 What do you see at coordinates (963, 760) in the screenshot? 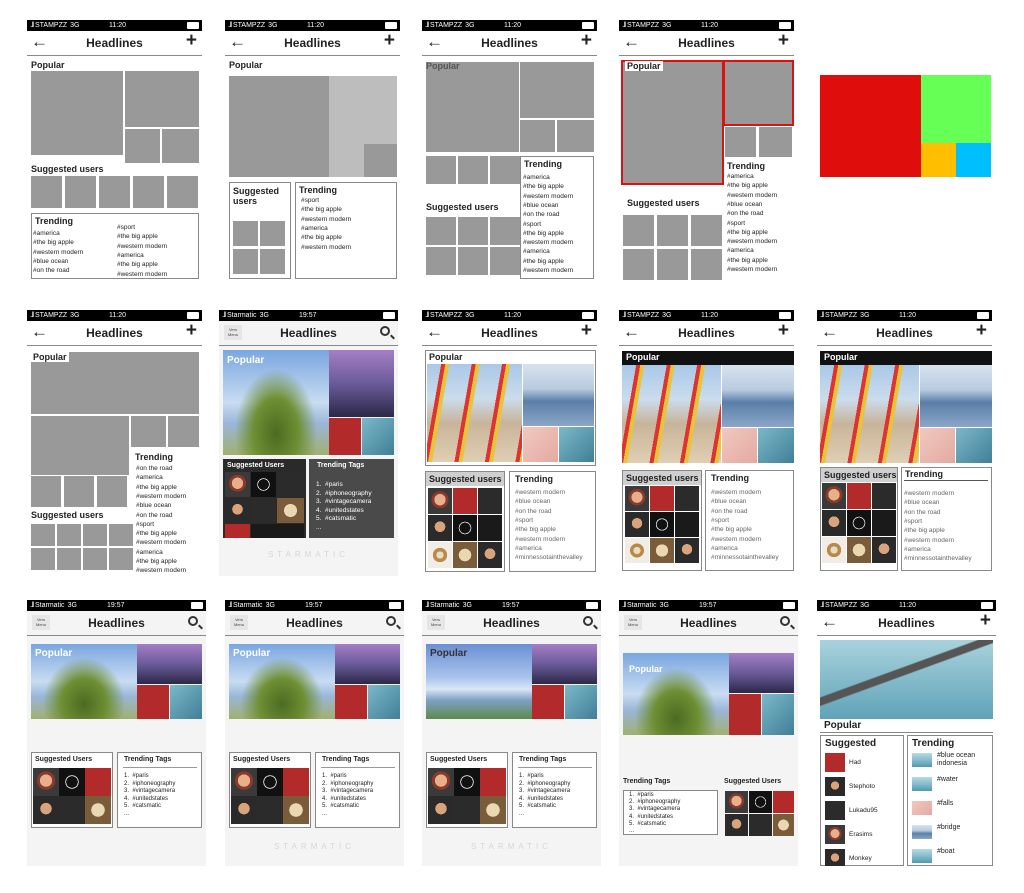
I see `tag-link: #blue ocean indonesia` at bounding box center [963, 760].